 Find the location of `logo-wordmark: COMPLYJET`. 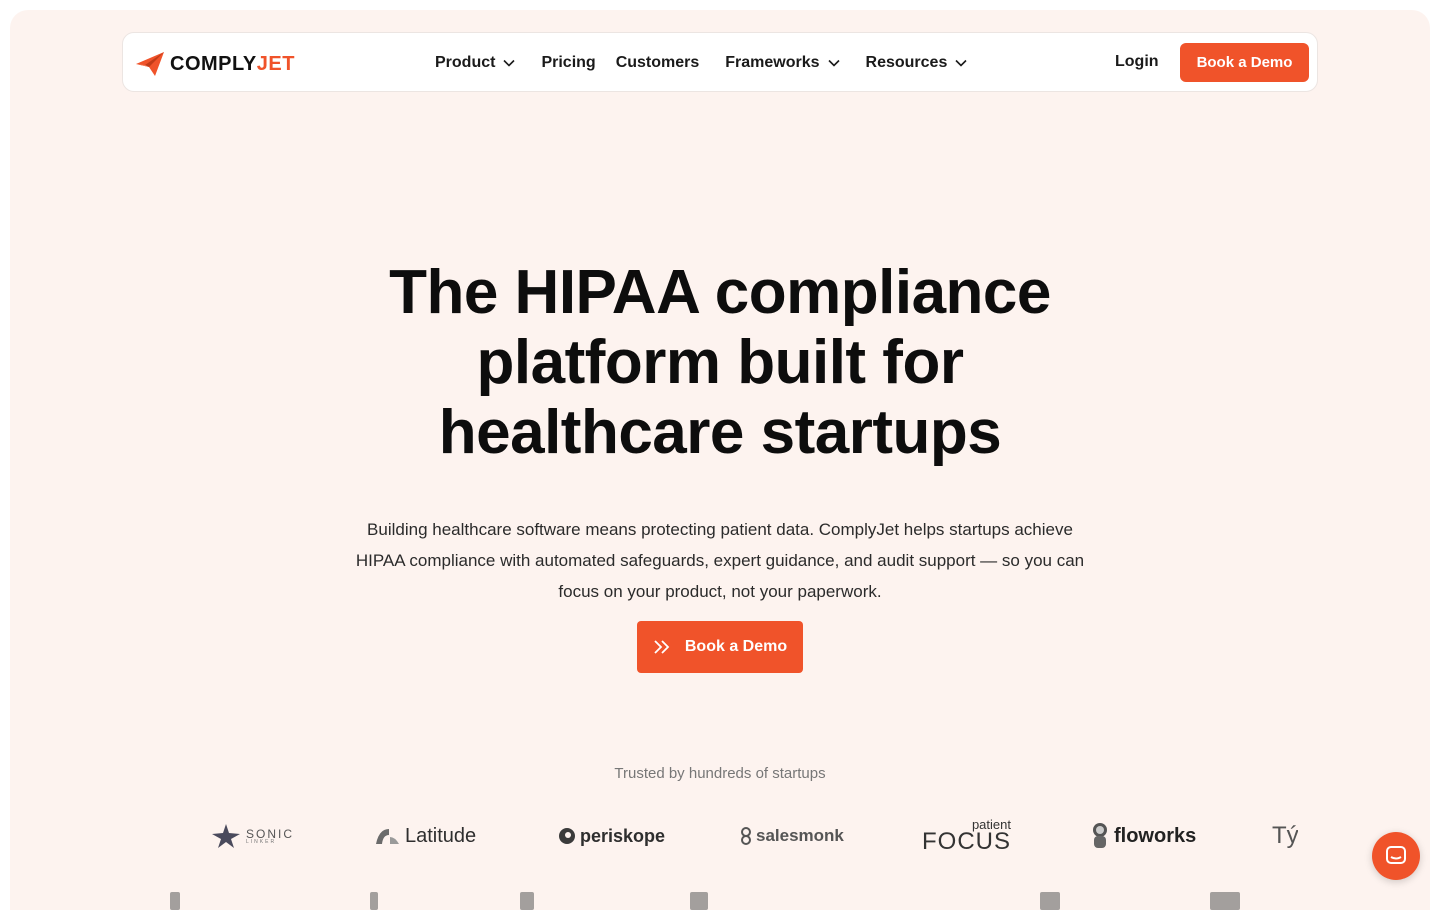

logo-wordmark: COMPLYJET is located at coordinates (232, 63).